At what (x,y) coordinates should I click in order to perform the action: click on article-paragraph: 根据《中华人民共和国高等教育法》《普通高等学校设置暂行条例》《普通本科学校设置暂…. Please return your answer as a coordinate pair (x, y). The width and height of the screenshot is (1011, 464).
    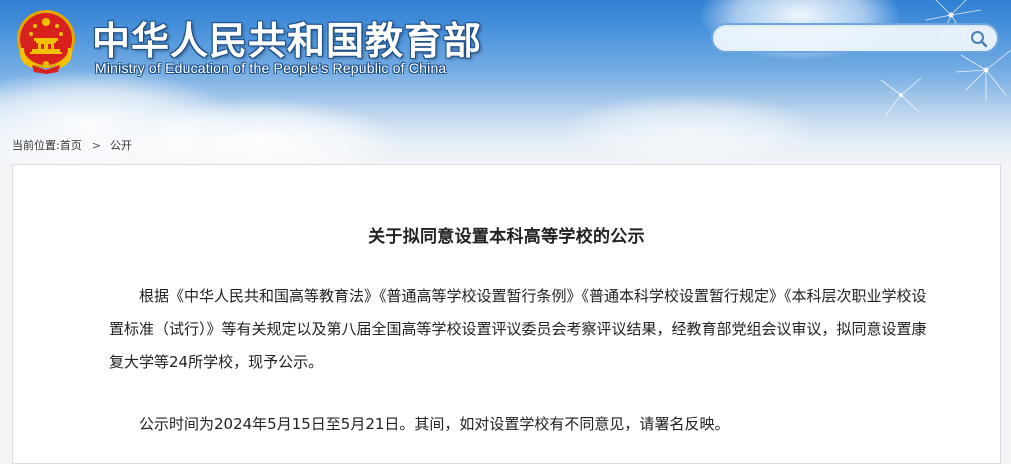
    Looking at the image, I should click on (518, 329).